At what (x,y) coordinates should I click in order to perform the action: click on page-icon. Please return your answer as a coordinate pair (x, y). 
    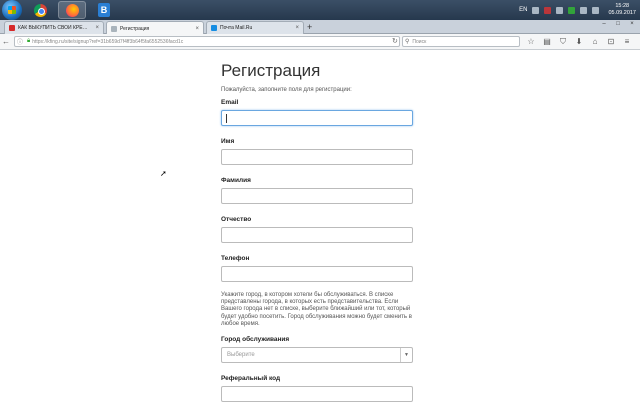
    Looking at the image, I should click on (114, 28).